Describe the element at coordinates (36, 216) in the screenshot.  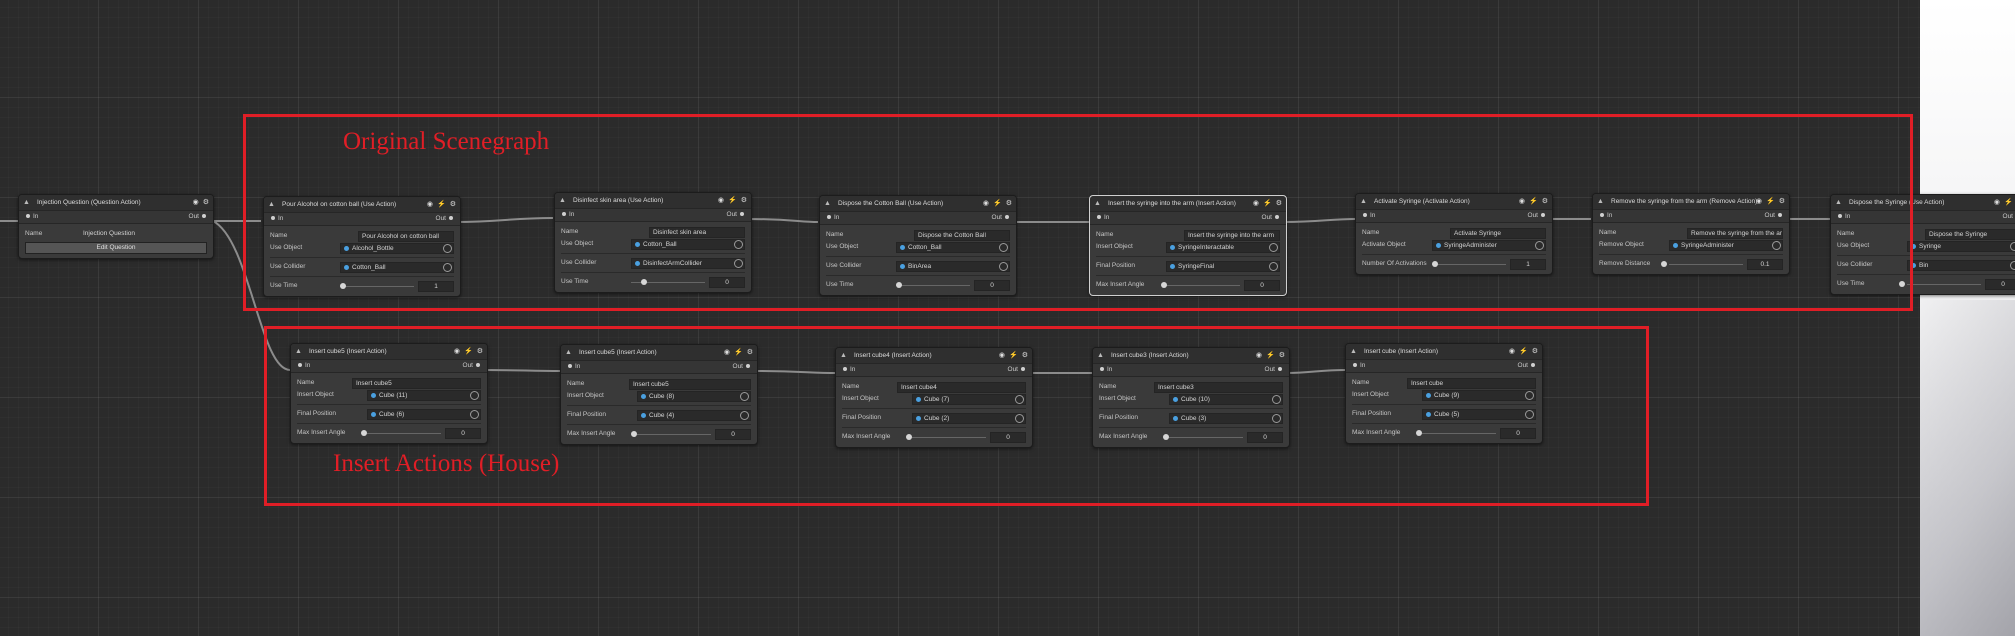
I see `in-port-label: In` at that location.